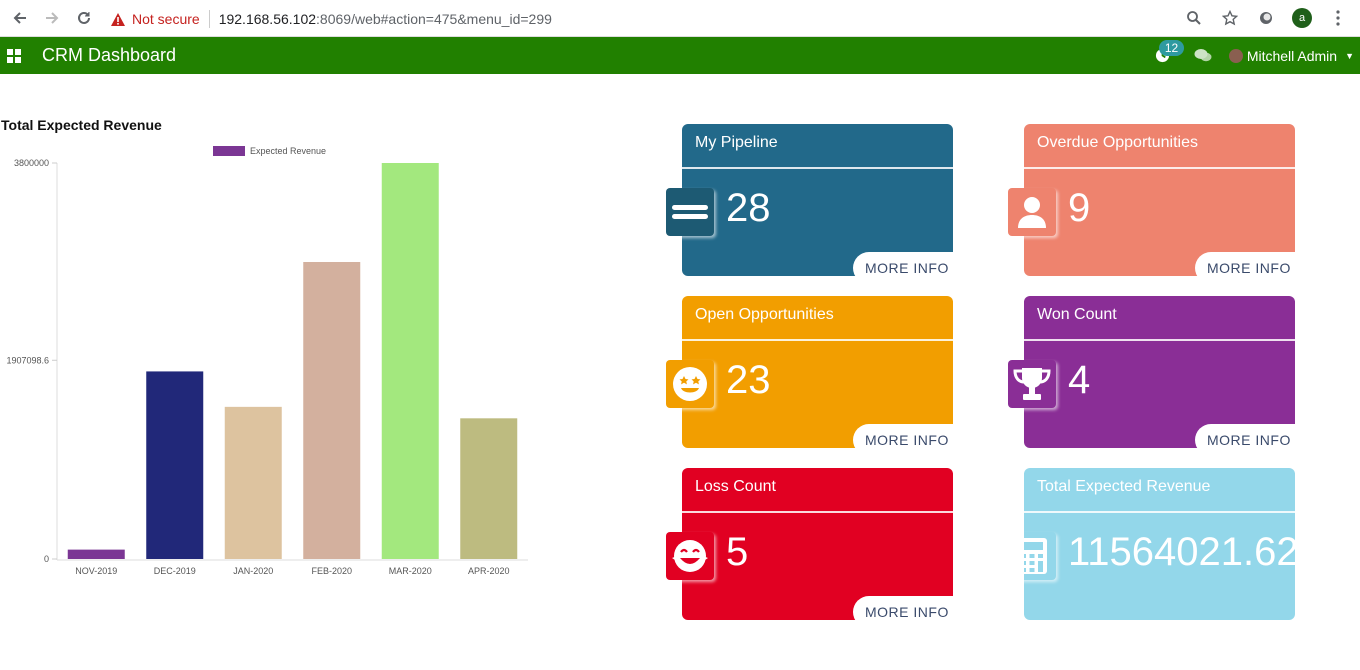  I want to click on trophy-icon, so click(1032, 384).